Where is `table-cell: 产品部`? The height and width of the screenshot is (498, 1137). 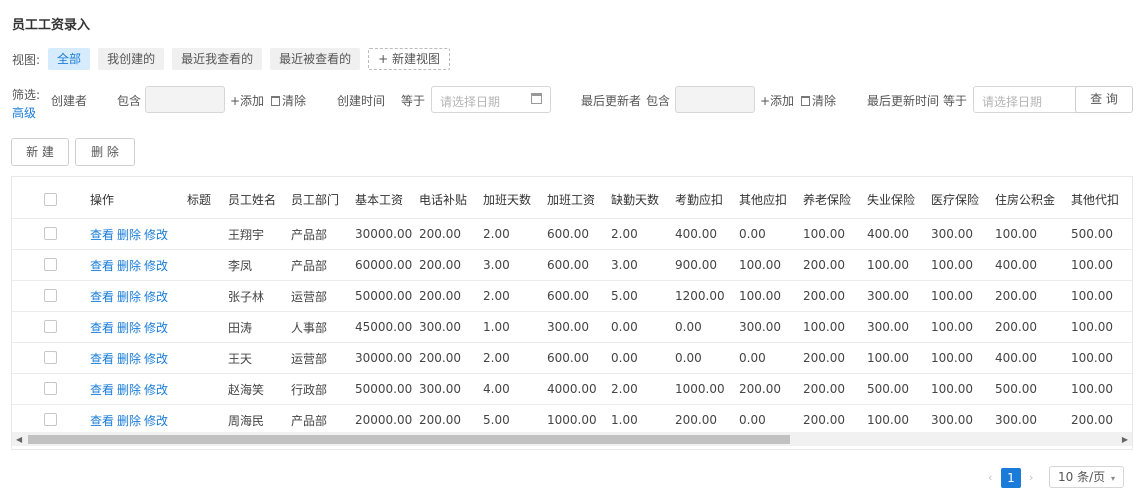
table-cell: 产品部 is located at coordinates (309, 234).